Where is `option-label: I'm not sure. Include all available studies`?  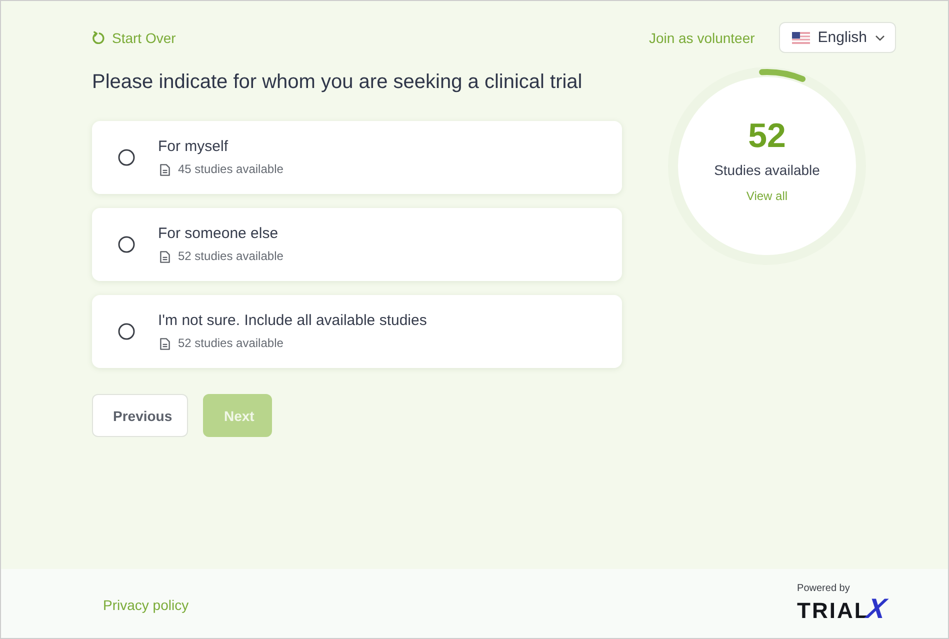
option-label: I'm not sure. Include all available studies is located at coordinates (292, 321).